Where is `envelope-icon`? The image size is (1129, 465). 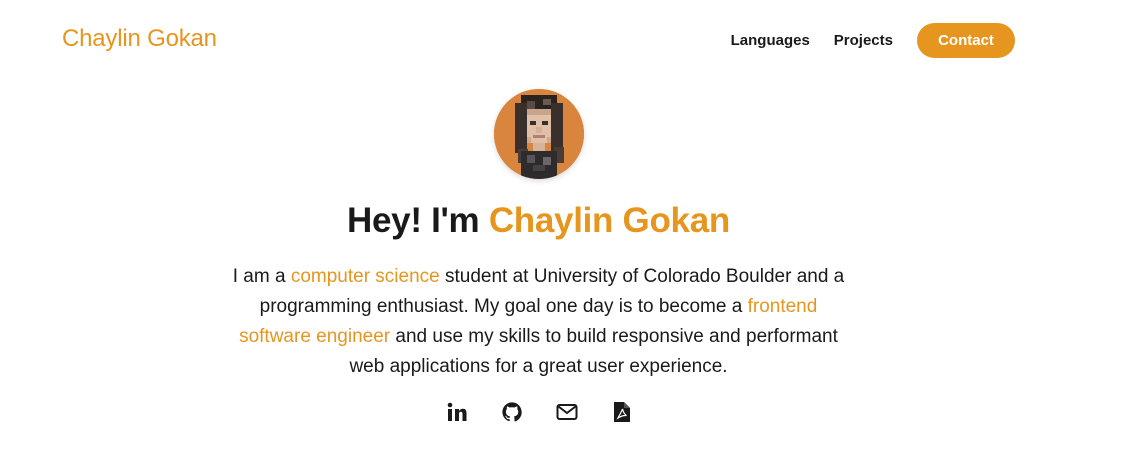
envelope-icon is located at coordinates (567, 412).